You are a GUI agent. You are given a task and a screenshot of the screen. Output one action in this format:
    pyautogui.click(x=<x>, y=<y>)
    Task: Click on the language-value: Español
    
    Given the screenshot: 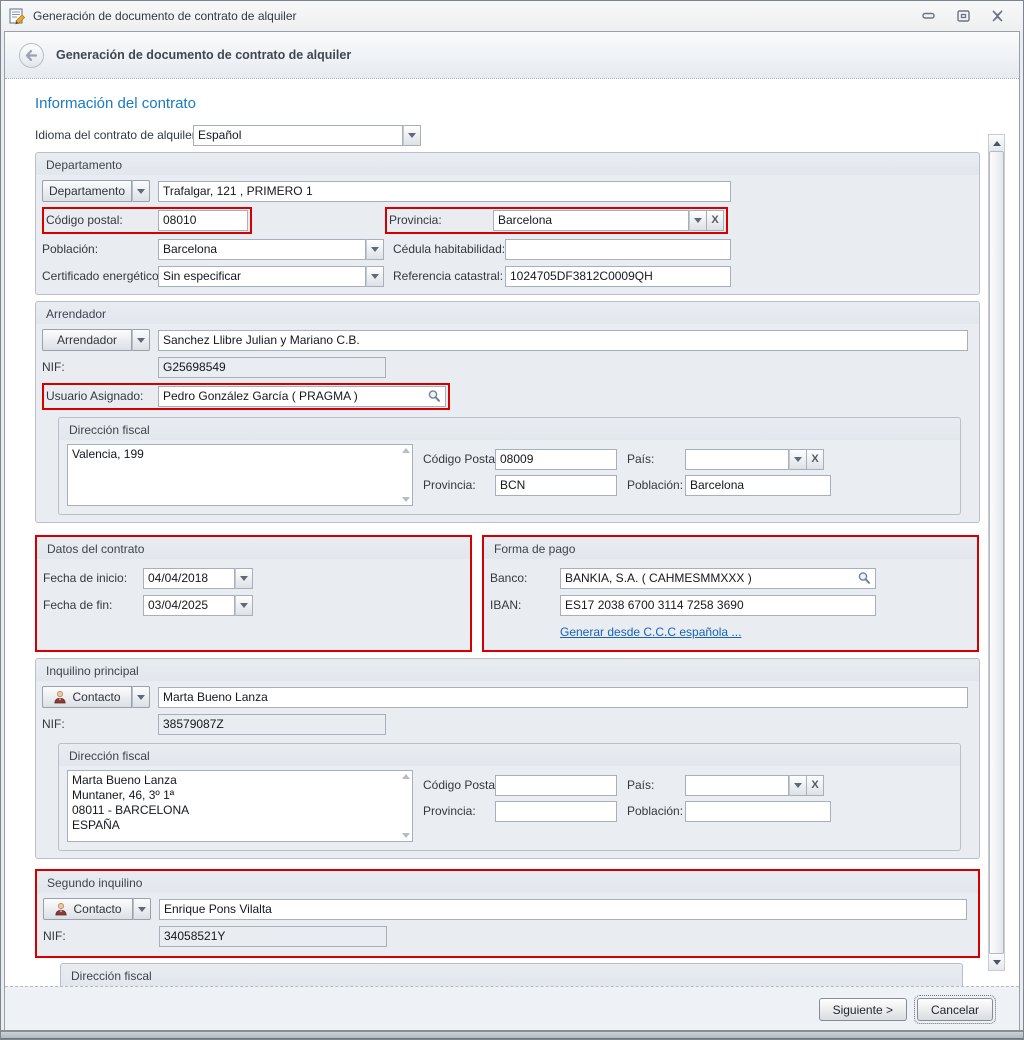 What is the action you would take?
    pyautogui.click(x=298, y=135)
    